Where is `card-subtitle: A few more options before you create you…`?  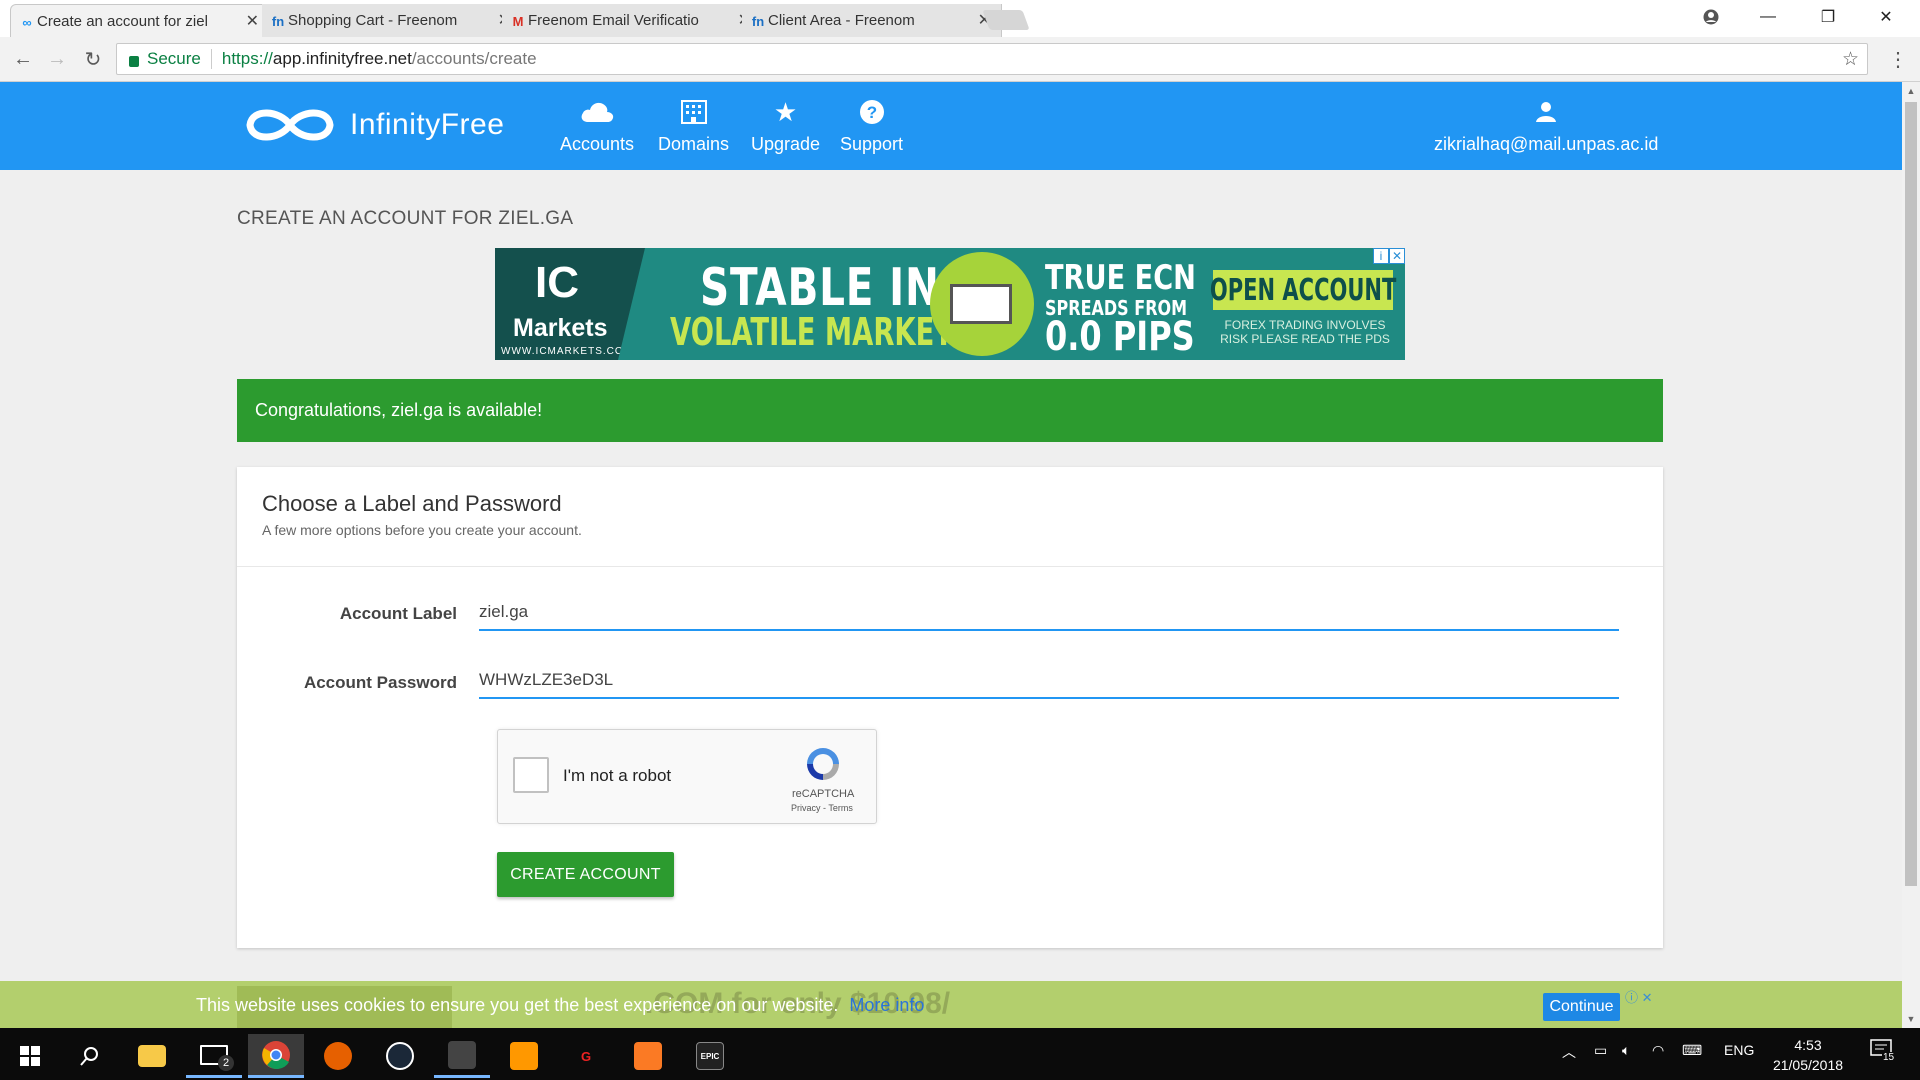 card-subtitle: A few more options before you create you… is located at coordinates (422, 530).